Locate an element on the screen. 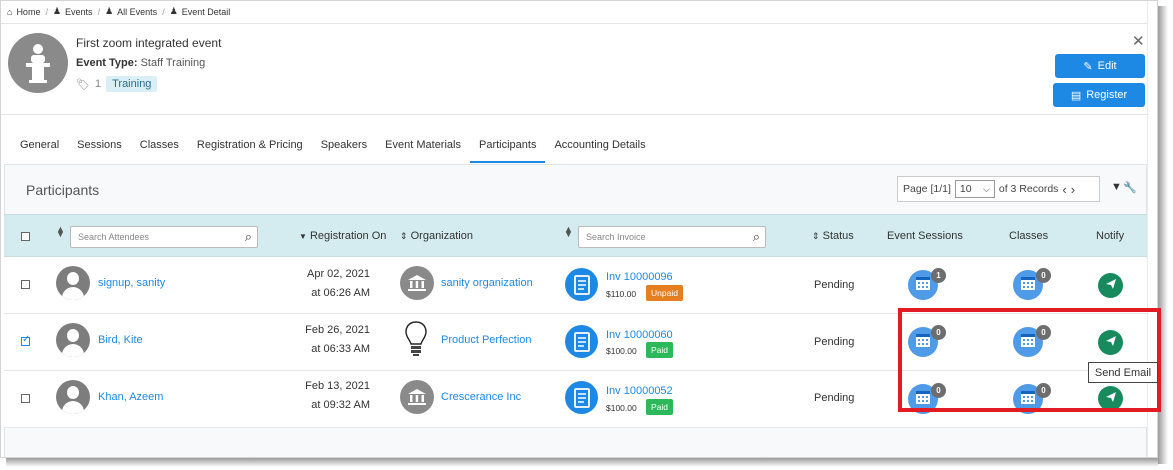 The image size is (1173, 470). send-email-tooltip: Send Email is located at coordinates (1123, 372).